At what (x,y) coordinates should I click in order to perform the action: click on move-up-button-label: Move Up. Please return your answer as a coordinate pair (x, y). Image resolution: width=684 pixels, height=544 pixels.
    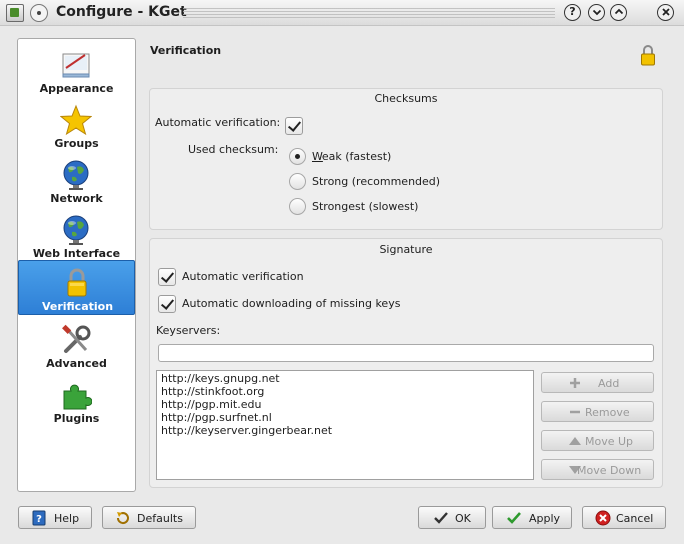
    Looking at the image, I should click on (609, 441).